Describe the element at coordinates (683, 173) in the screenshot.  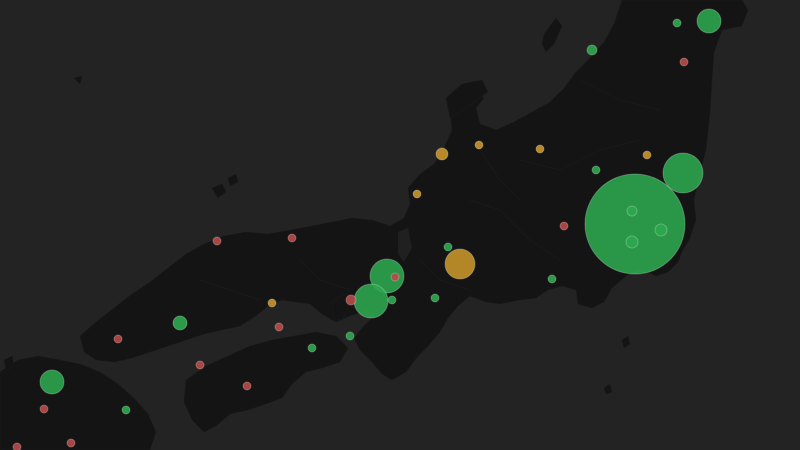
I see `marker-ibaraki` at that location.